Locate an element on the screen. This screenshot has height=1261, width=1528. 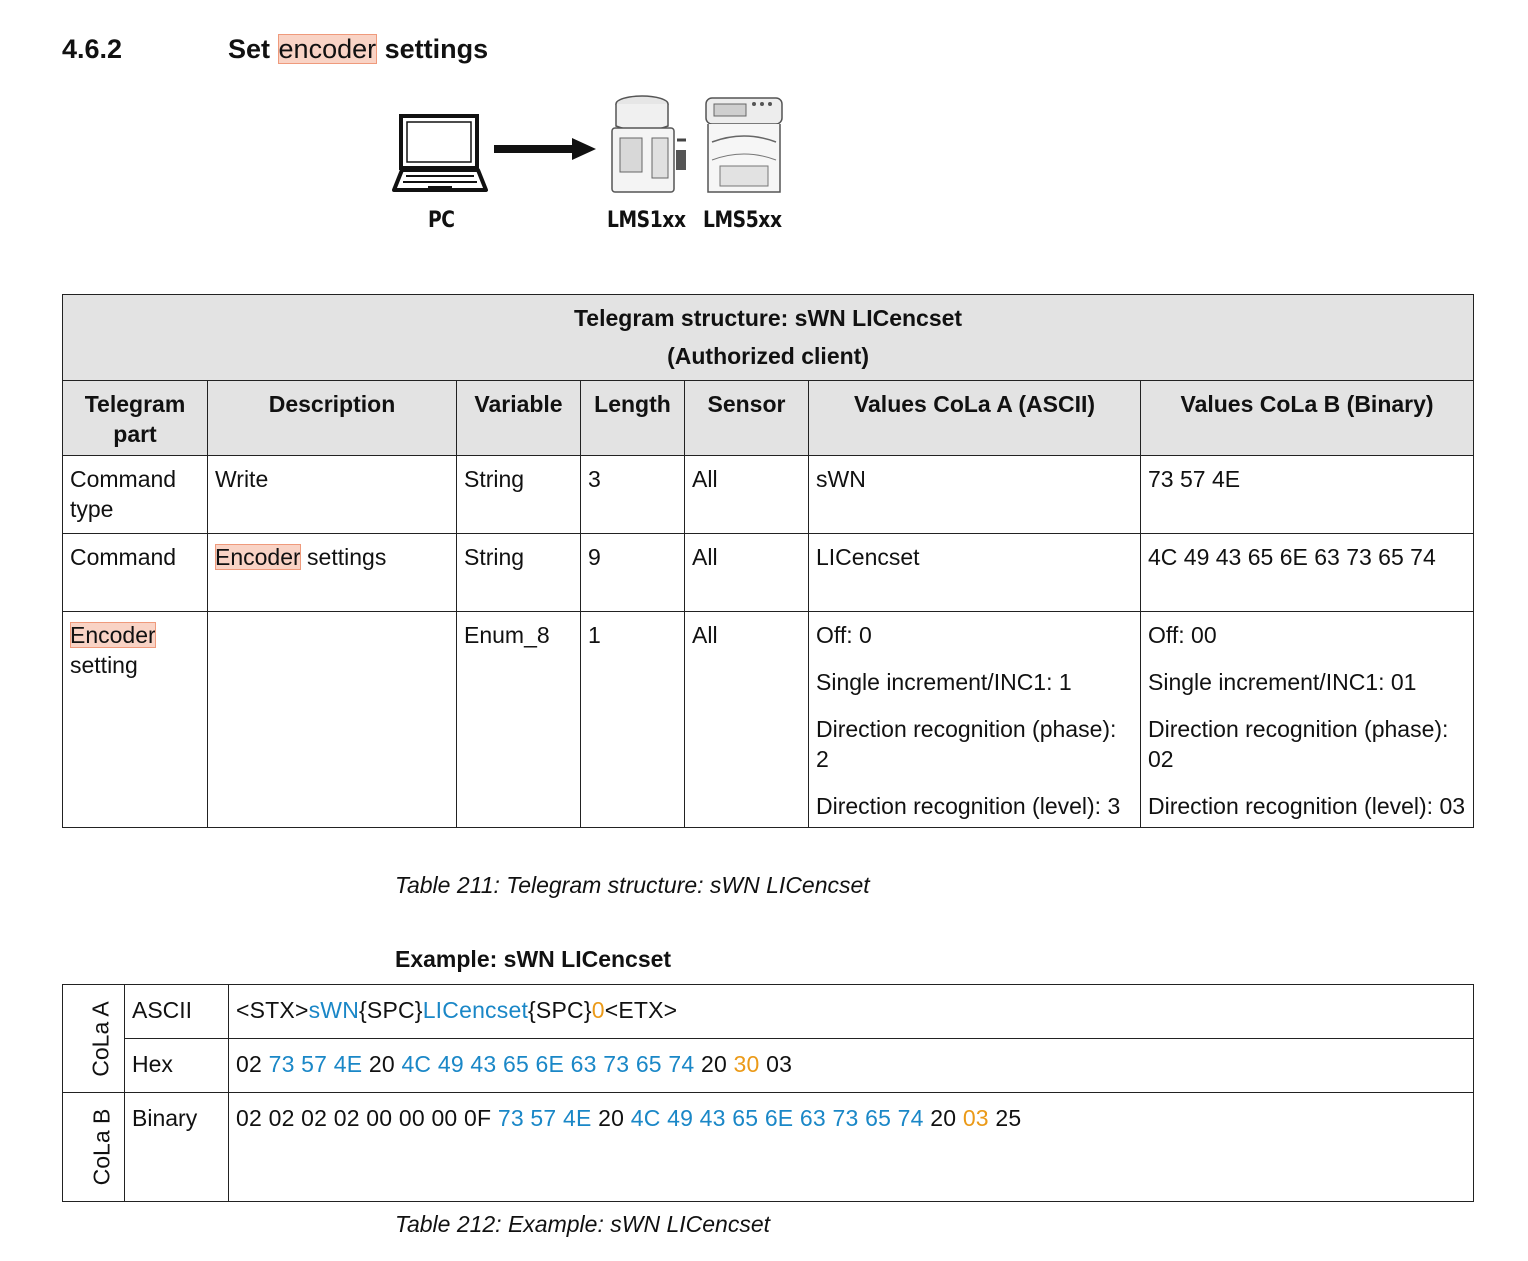
value-line: Direction recognition (level): 3 is located at coordinates (968, 806).